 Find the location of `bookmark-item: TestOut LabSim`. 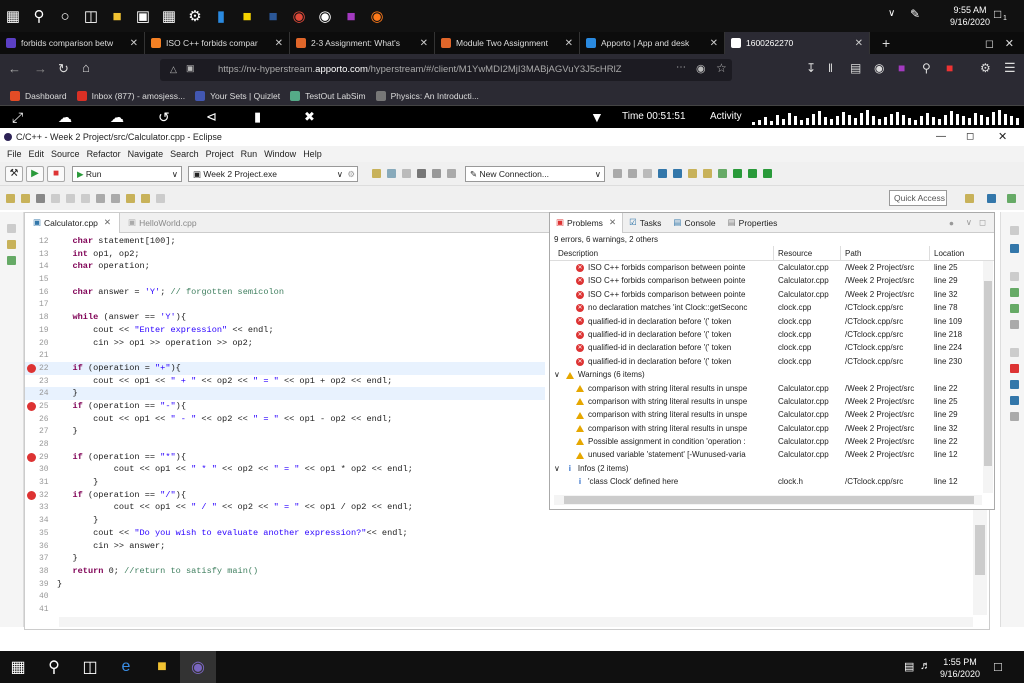

bookmark-item: TestOut LabSim is located at coordinates (328, 95).